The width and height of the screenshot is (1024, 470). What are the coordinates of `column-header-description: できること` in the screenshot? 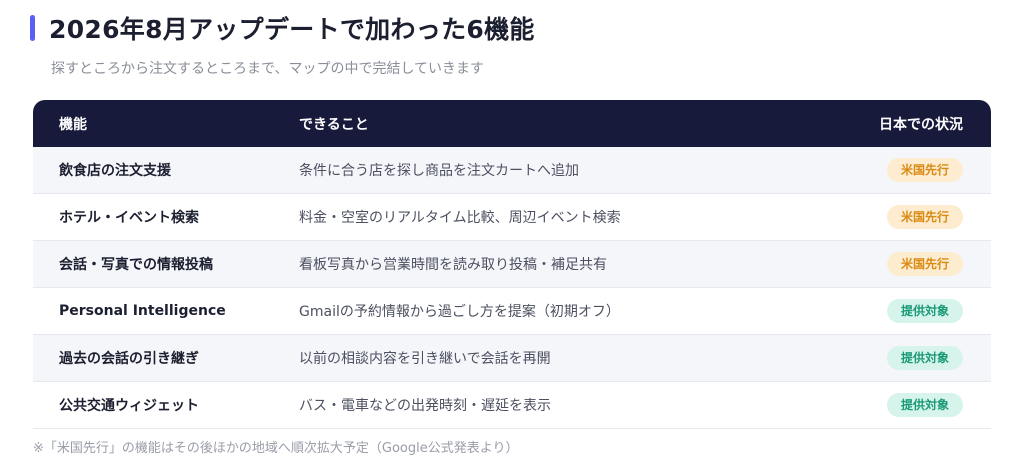 It's located at (334, 124).